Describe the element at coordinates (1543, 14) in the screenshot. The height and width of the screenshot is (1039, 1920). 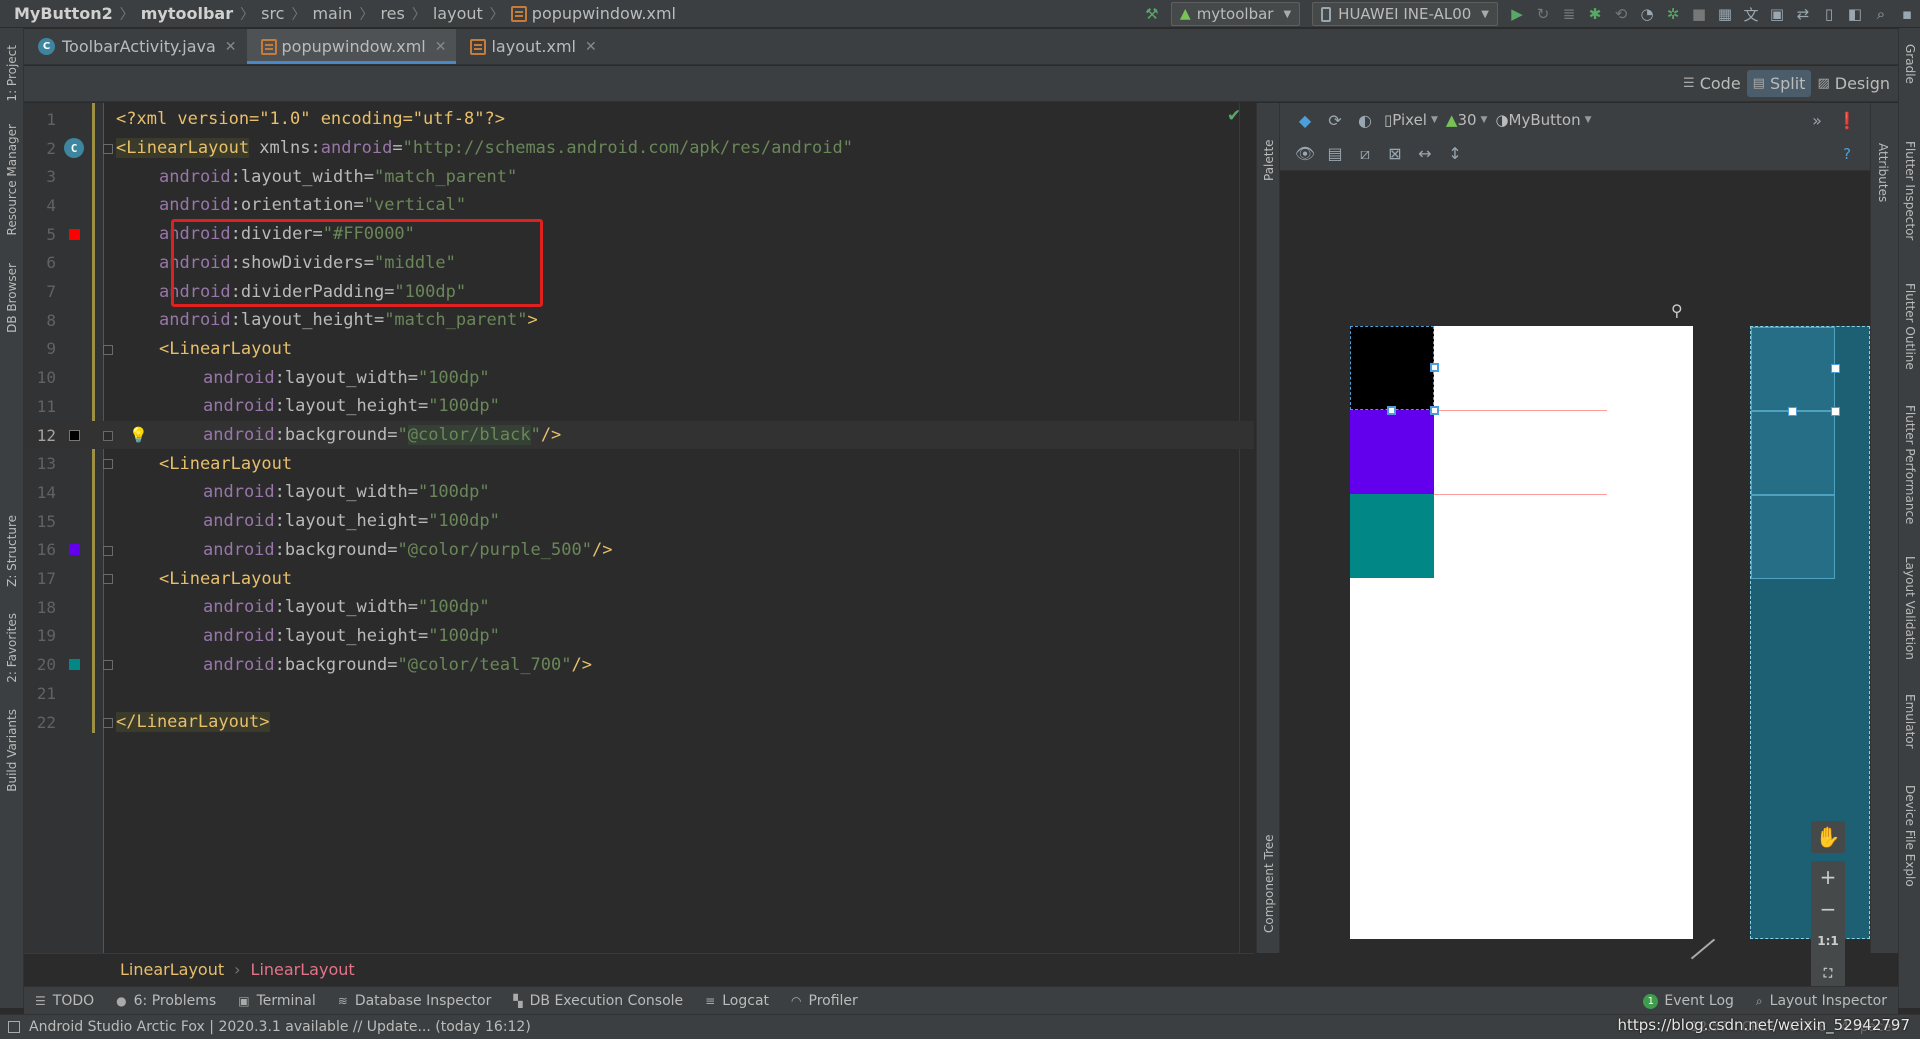
I see `rerun-icon: ↻` at that location.